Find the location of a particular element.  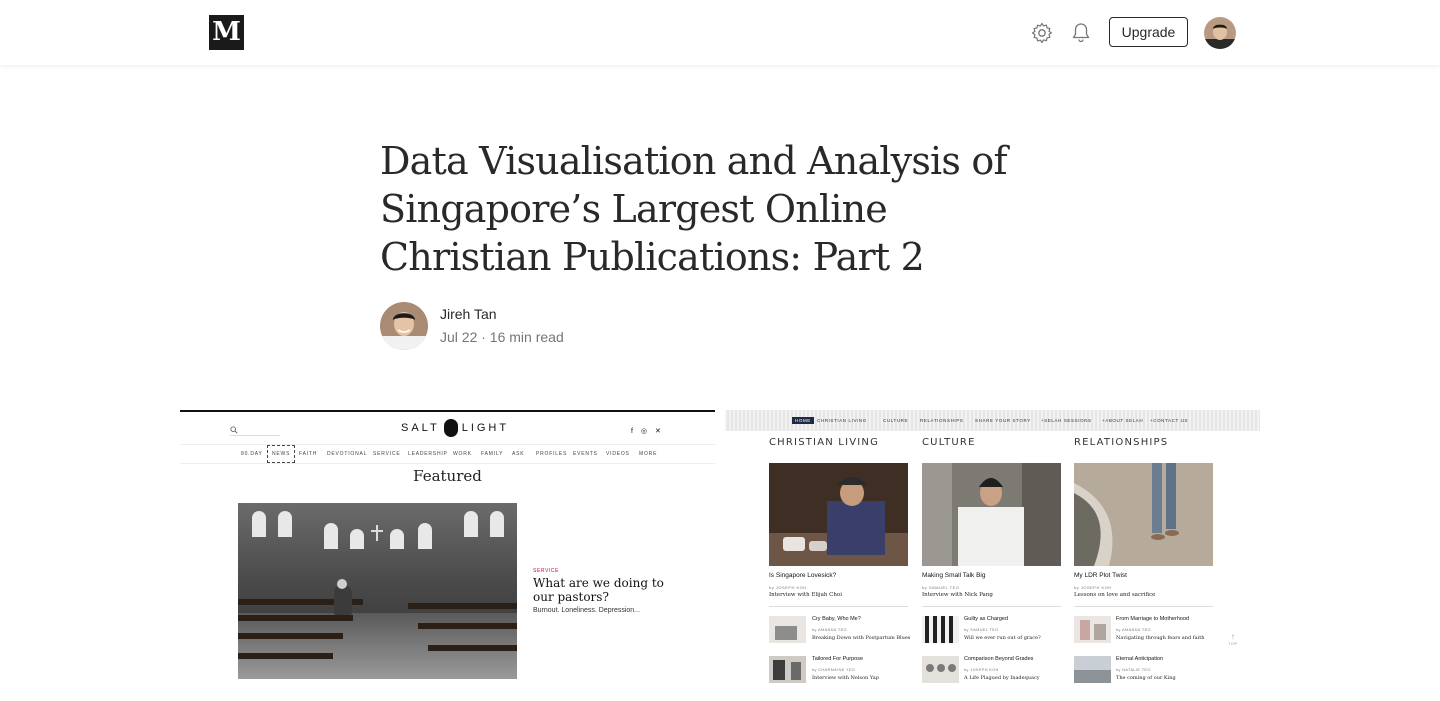

nav-item: CULTURE is located at coordinates (896, 420).